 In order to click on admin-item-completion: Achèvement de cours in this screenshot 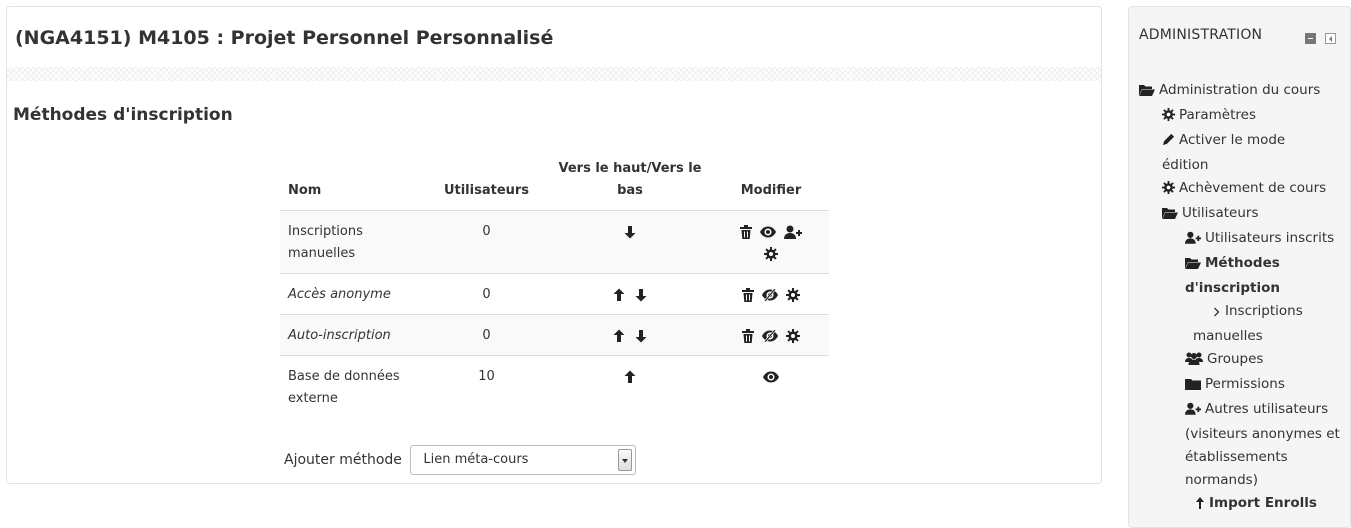, I will do `click(1239, 189)`.